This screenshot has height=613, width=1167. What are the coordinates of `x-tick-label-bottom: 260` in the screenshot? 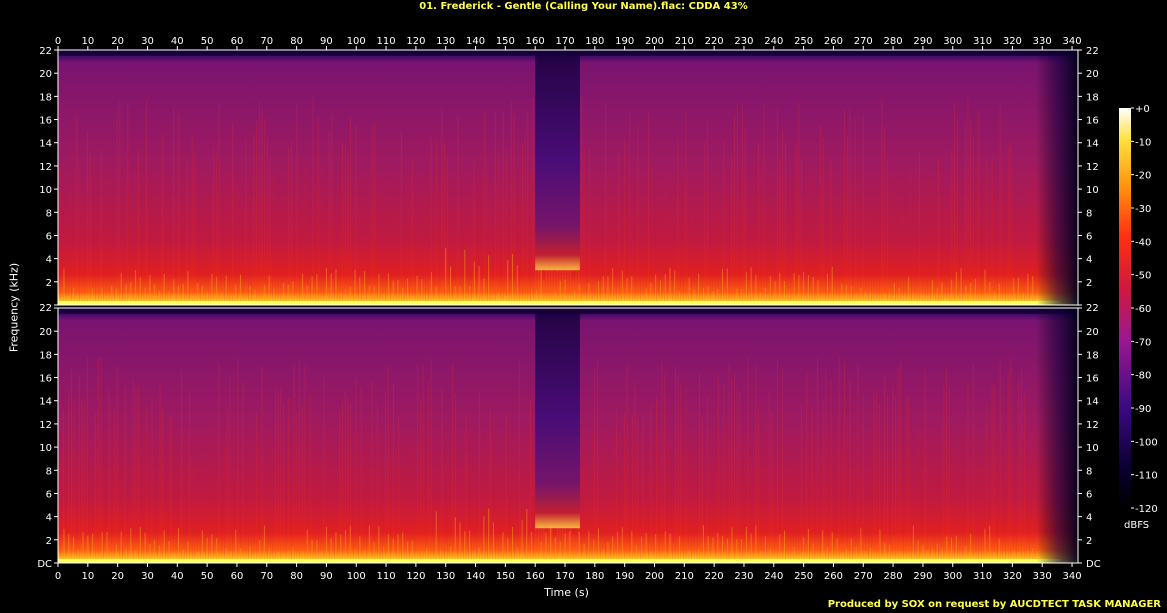 It's located at (833, 576).